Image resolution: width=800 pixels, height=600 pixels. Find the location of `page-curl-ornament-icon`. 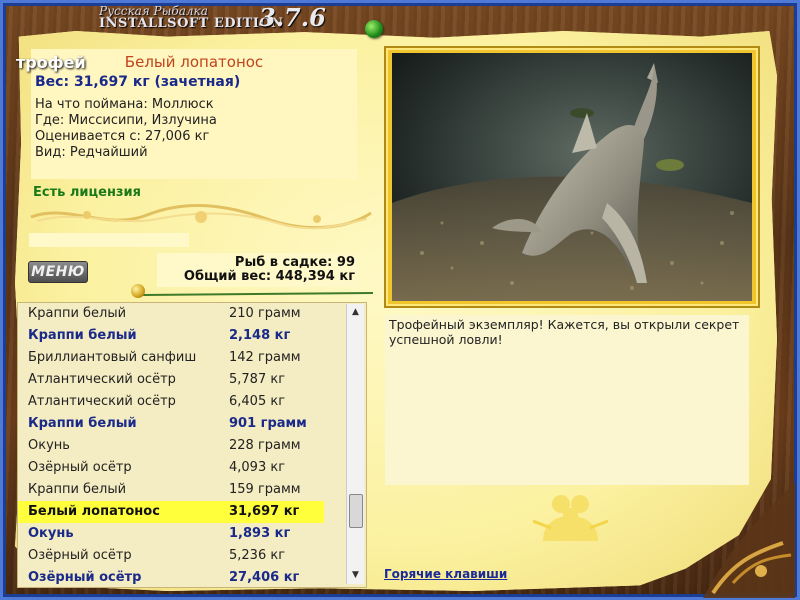

page-curl-ornament-icon is located at coordinates (749, 540).